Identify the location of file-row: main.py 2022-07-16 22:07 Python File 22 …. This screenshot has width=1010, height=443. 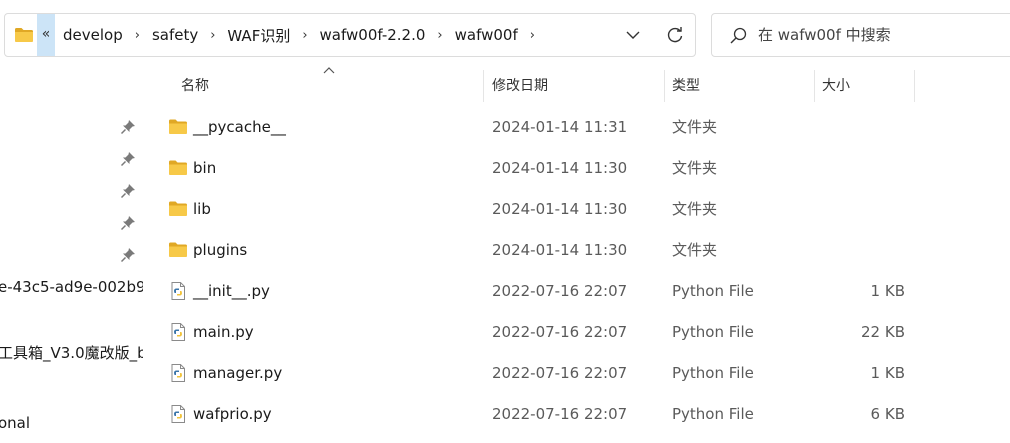
(543, 332).